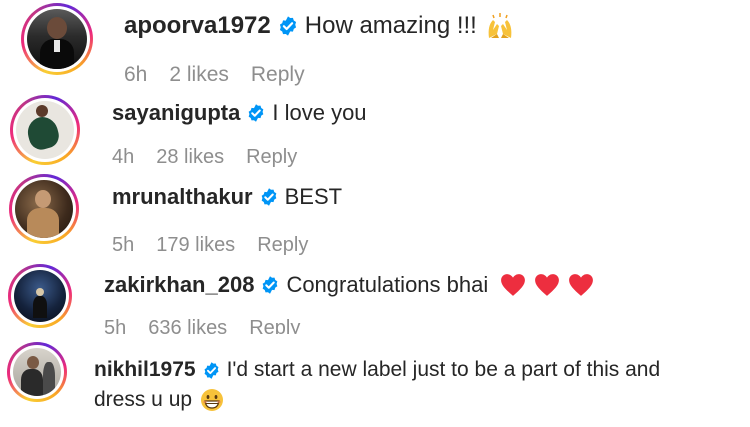 This screenshot has width=750, height=427. I want to click on comment-row: zakirkhan_208 Congratulations bhai, so click(349, 285).